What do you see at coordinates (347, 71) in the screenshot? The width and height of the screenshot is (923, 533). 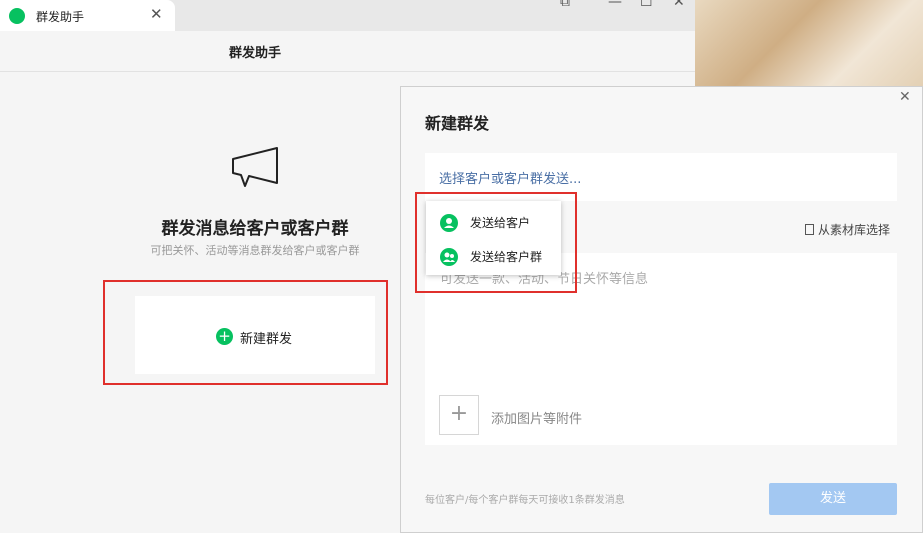 I see `header-divider` at bounding box center [347, 71].